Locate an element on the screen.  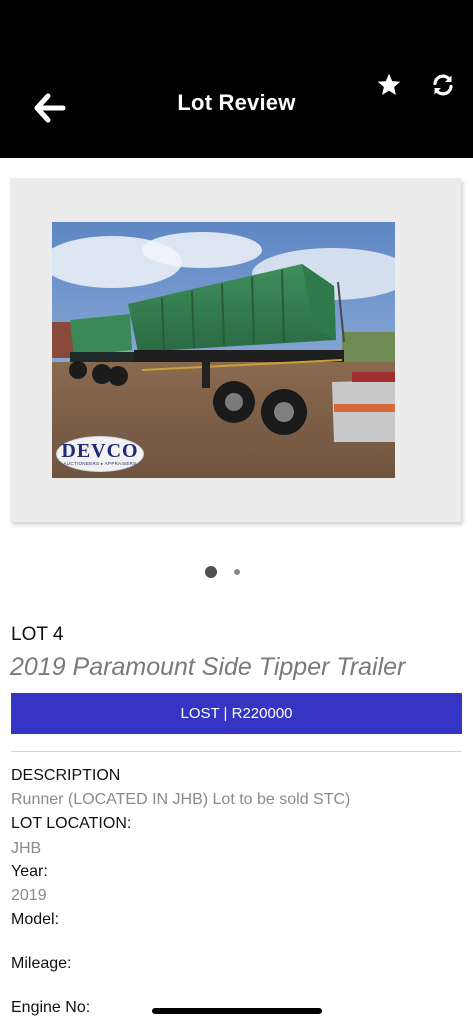
logo-tagline: AUCTIONEERS ▸ APPRAISERS is located at coordinates (100, 464).